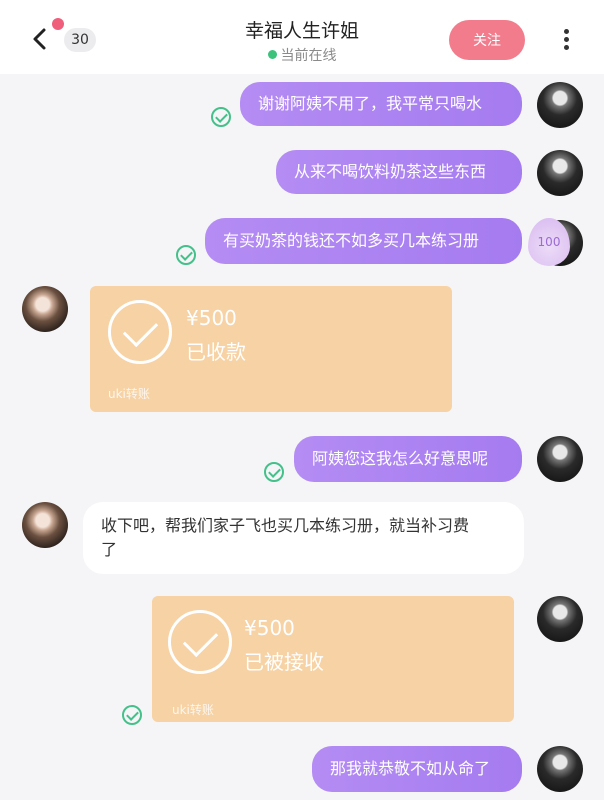 The width and height of the screenshot is (604, 800). I want to click on transfer-status: 已被接收, so click(284, 662).